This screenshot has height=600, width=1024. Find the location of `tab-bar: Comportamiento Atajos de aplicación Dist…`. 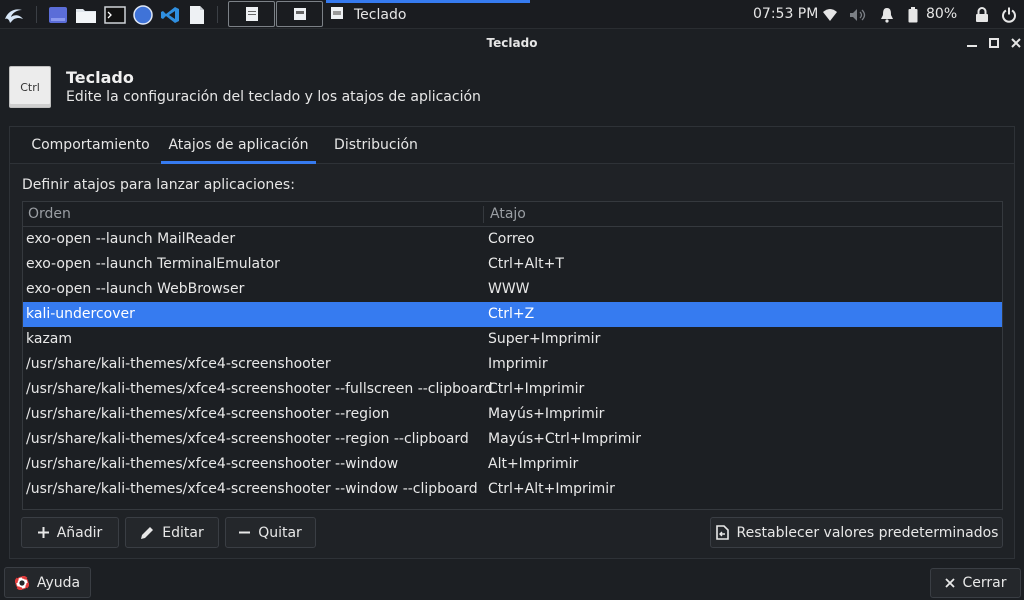

tab-bar: Comportamiento Atajos de aplicación Dist… is located at coordinates (512, 145).